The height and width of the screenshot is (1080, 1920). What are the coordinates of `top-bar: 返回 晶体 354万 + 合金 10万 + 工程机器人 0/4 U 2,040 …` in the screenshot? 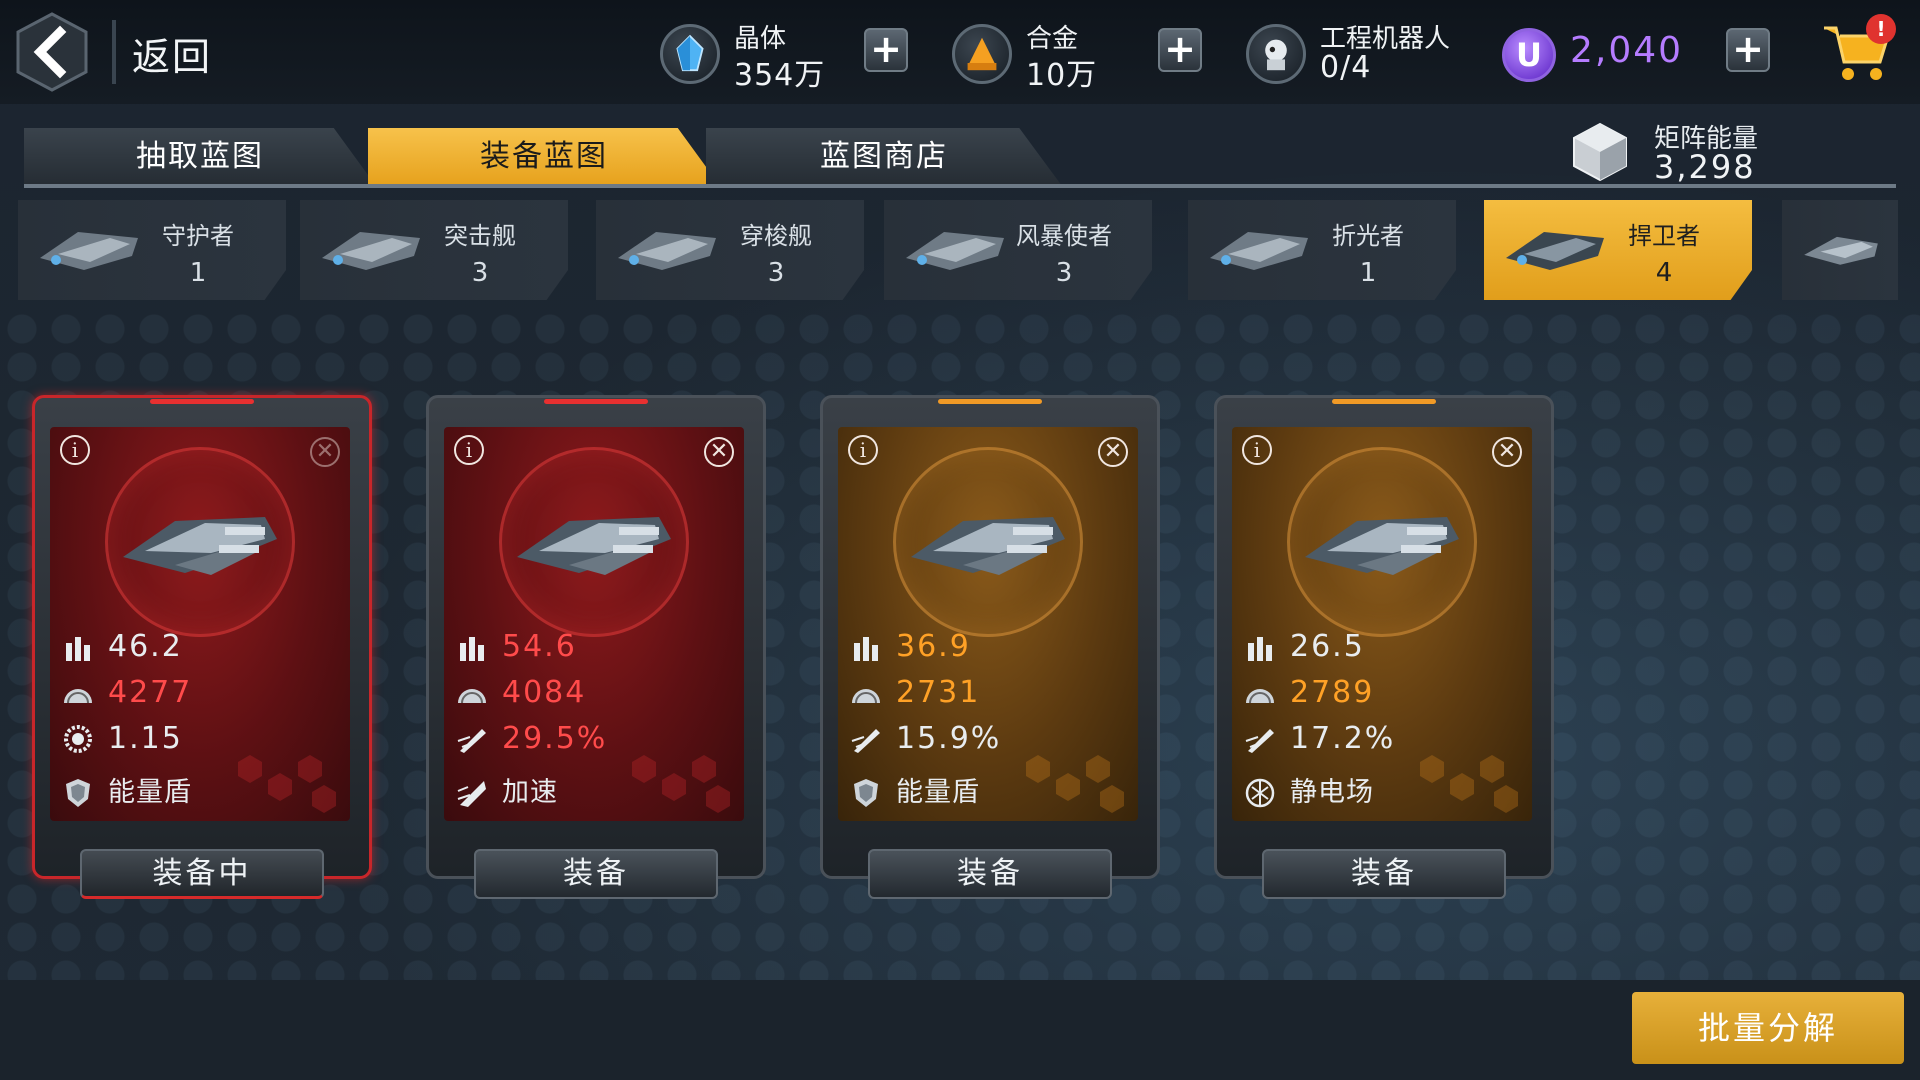 It's located at (960, 52).